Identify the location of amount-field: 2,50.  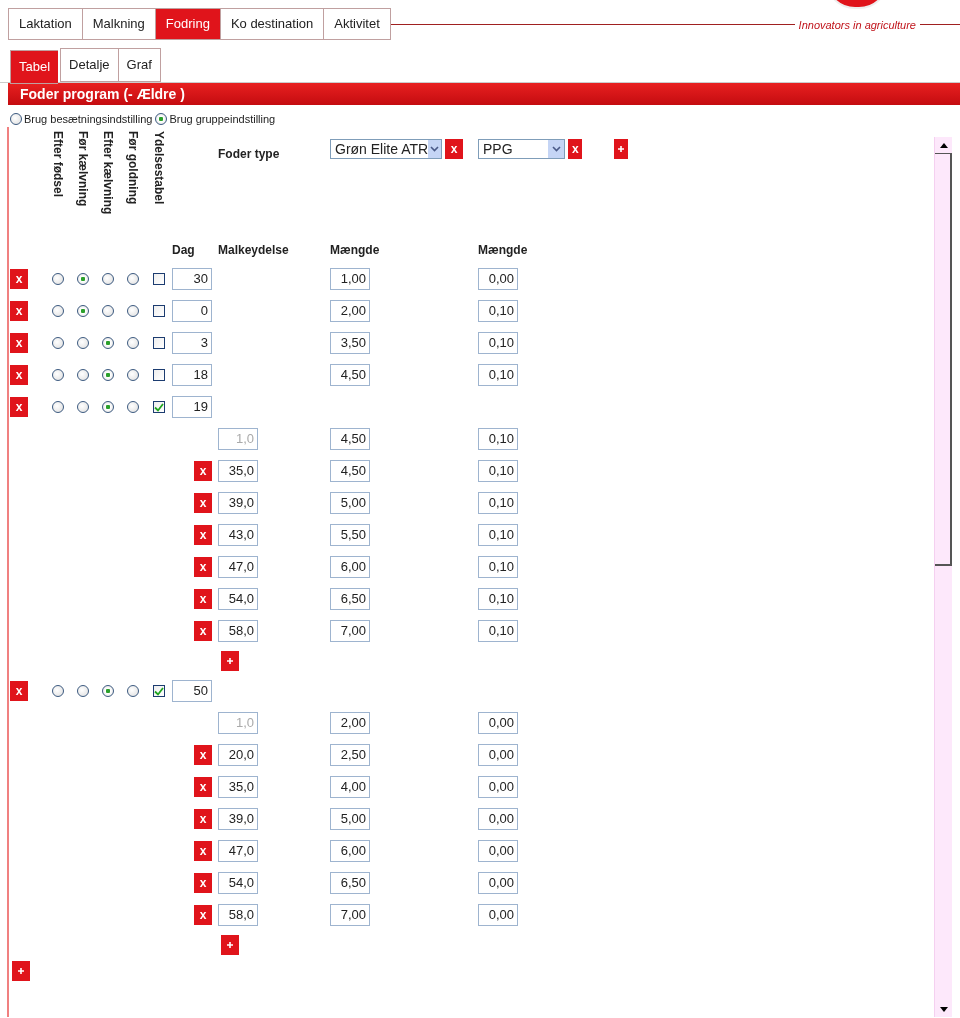
(350, 755).